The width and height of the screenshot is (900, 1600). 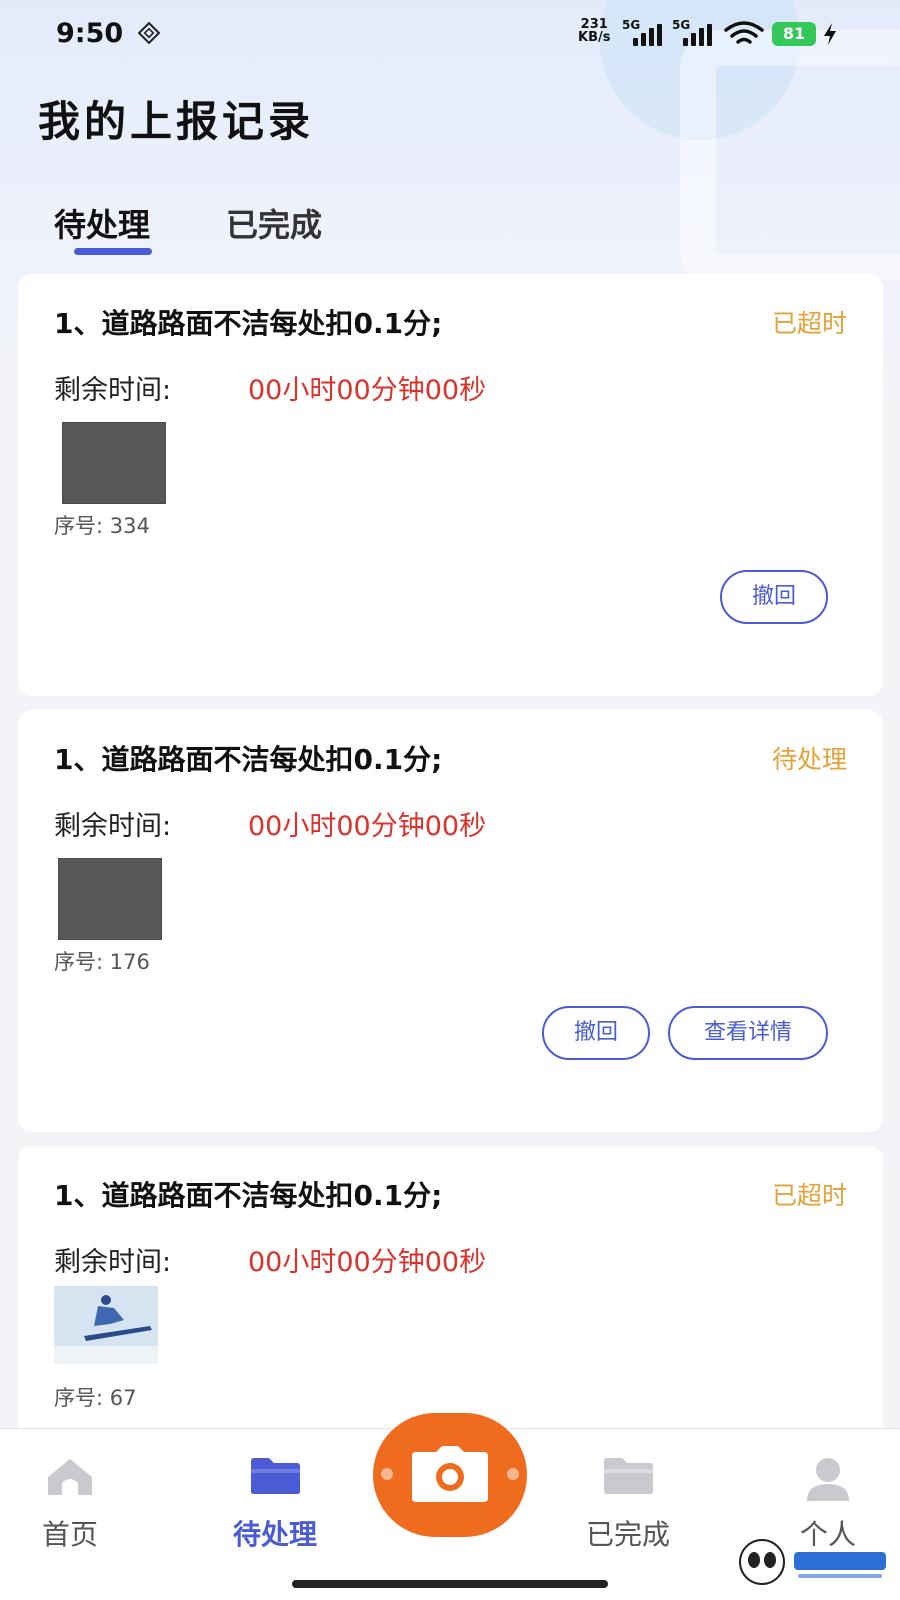 What do you see at coordinates (274, 1534) in the screenshot?
I see `nav-pending-label: 待处理` at bounding box center [274, 1534].